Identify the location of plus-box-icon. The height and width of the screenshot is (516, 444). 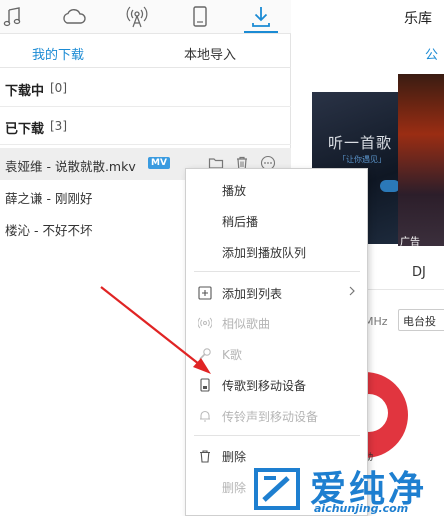
(205, 293).